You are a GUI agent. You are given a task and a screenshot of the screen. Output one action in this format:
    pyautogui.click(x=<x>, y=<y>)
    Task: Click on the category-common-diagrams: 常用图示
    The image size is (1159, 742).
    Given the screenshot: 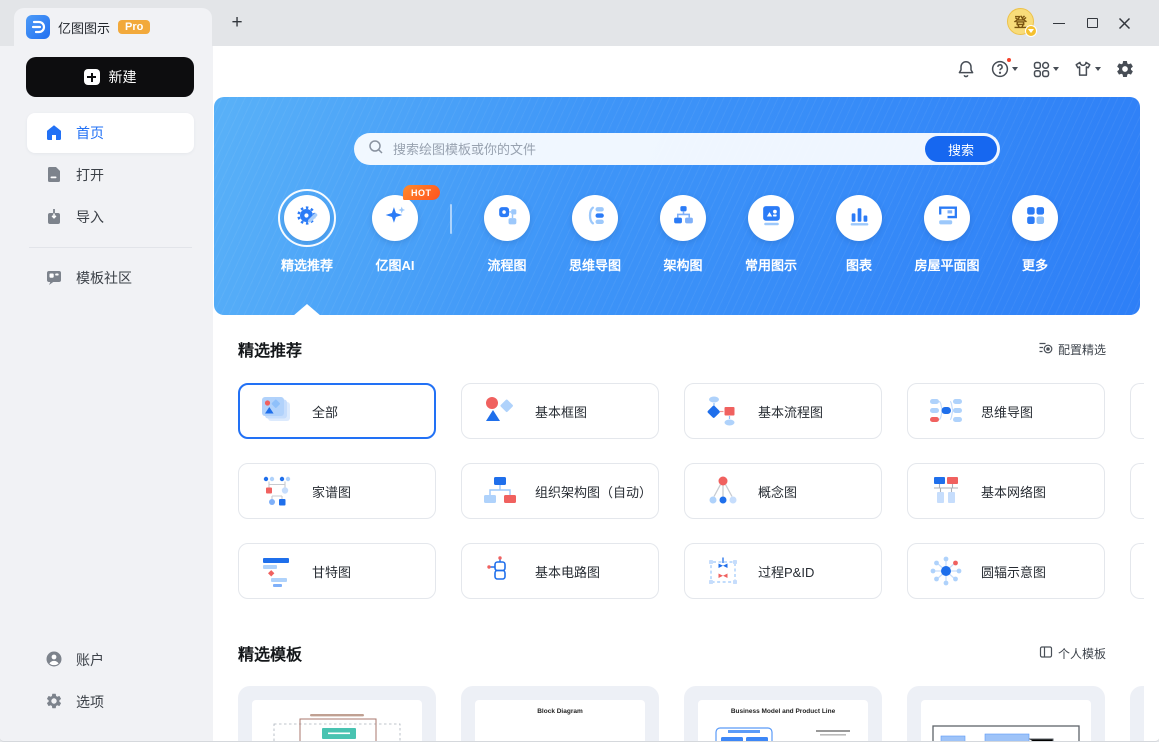 What is the action you would take?
    pyautogui.click(x=771, y=234)
    